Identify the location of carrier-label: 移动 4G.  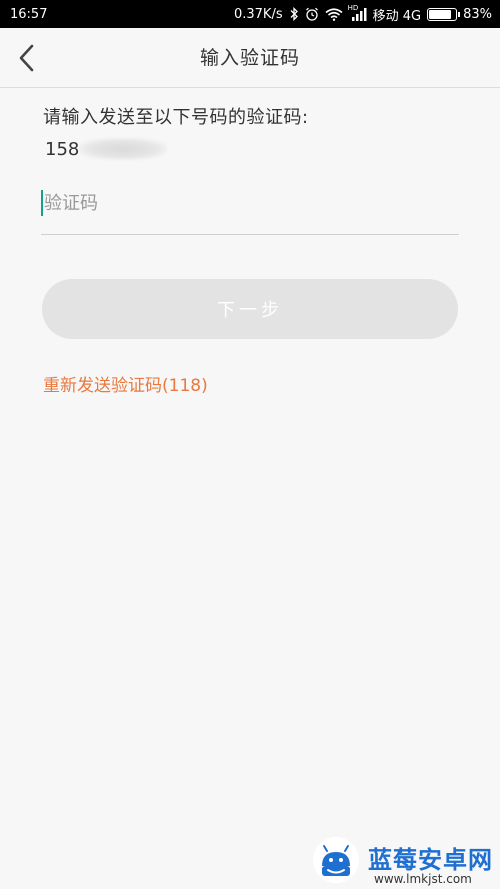
(397, 16).